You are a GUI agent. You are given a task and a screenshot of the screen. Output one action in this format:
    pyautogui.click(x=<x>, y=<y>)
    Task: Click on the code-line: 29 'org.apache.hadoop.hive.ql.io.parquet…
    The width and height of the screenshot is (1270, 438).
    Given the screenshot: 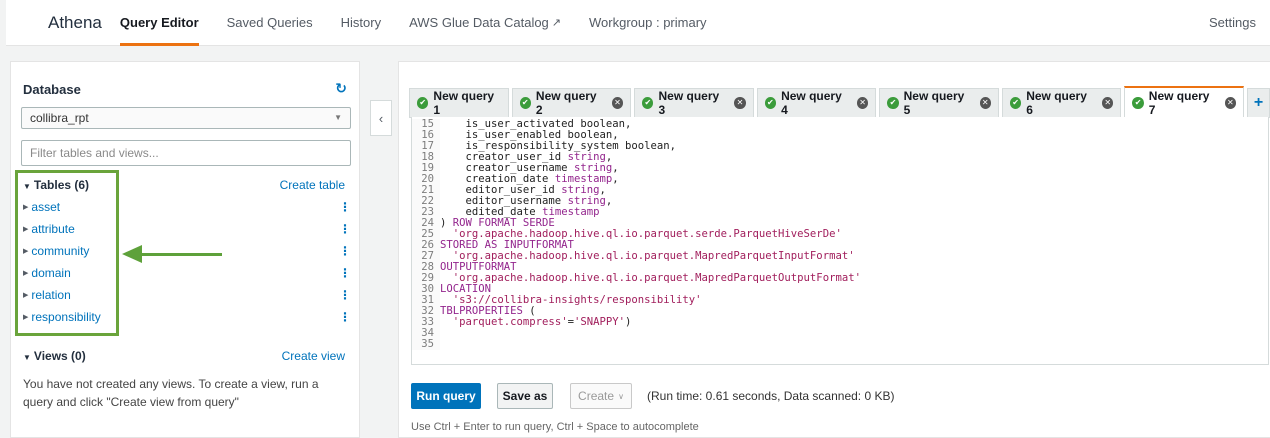 What is the action you would take?
    pyautogui.click(x=840, y=278)
    